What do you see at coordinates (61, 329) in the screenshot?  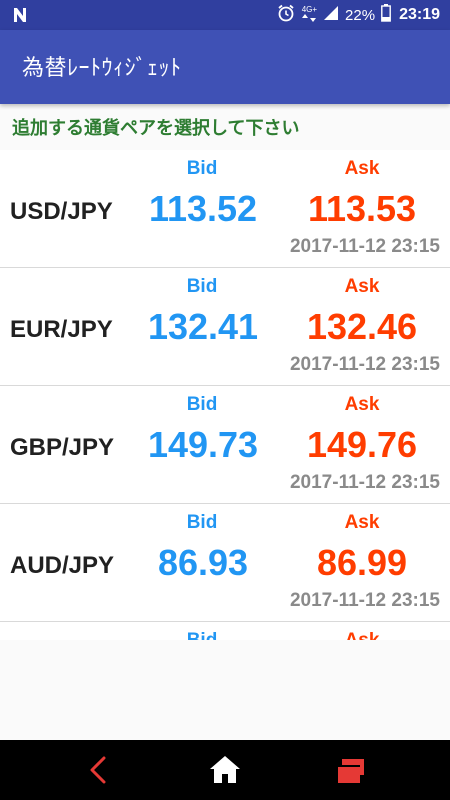 I see `pair-name: EUR/JPY` at bounding box center [61, 329].